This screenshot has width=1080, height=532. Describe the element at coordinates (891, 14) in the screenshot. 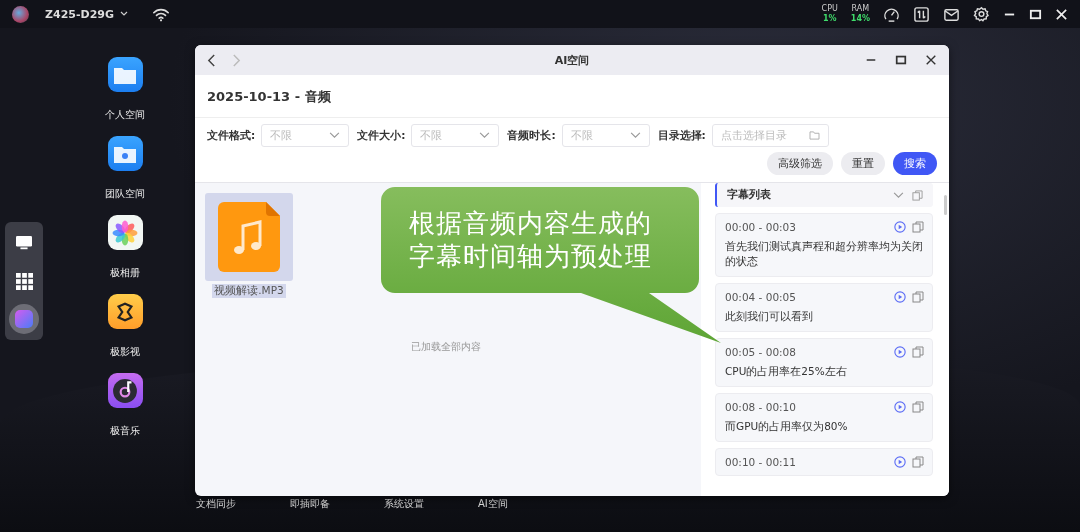

I see `gauge-icon` at that location.